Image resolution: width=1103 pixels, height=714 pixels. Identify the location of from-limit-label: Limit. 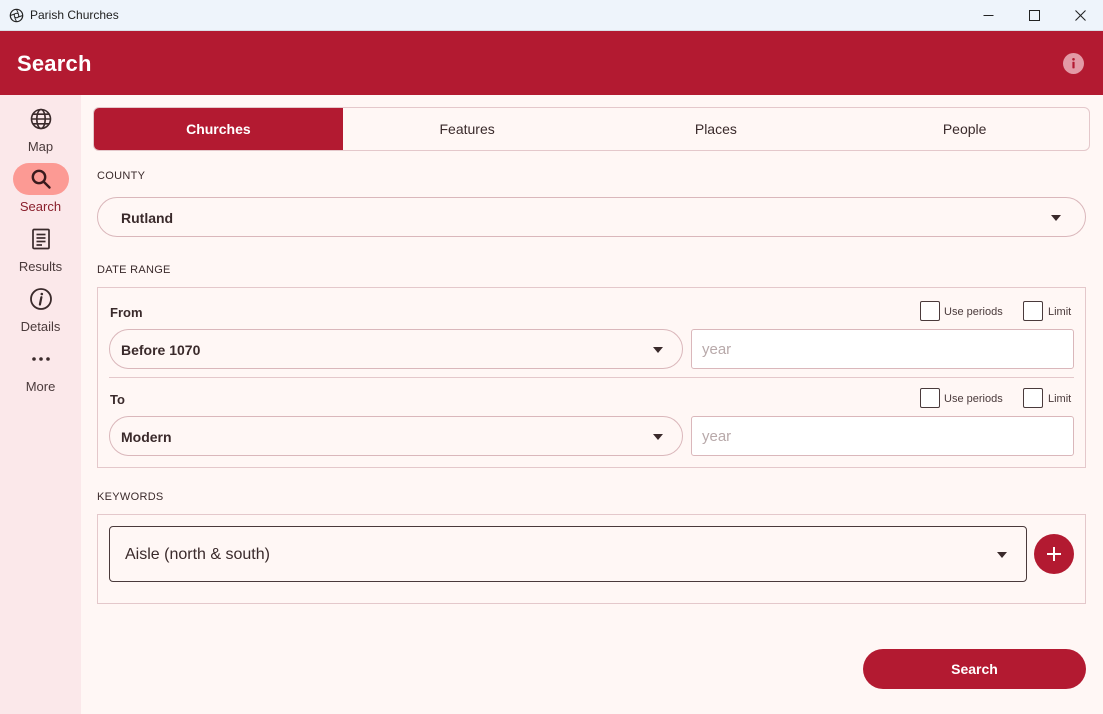
(1060, 312).